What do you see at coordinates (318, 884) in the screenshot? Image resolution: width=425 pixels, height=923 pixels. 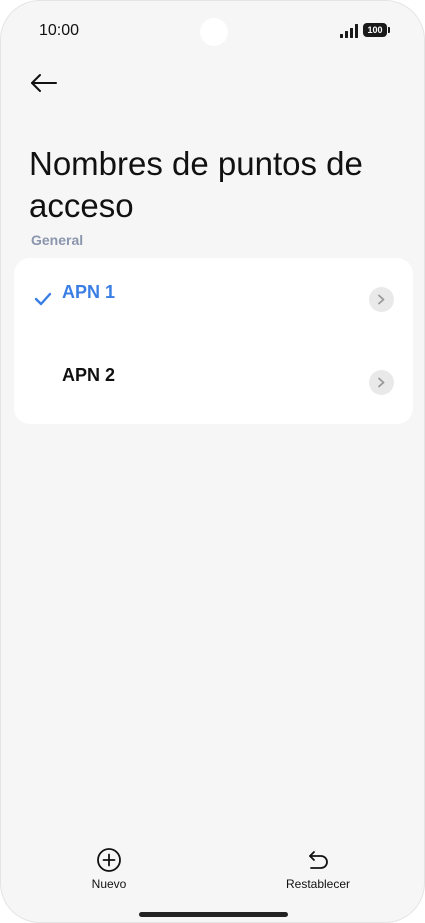 I see `reset-label: Restablecer` at bounding box center [318, 884].